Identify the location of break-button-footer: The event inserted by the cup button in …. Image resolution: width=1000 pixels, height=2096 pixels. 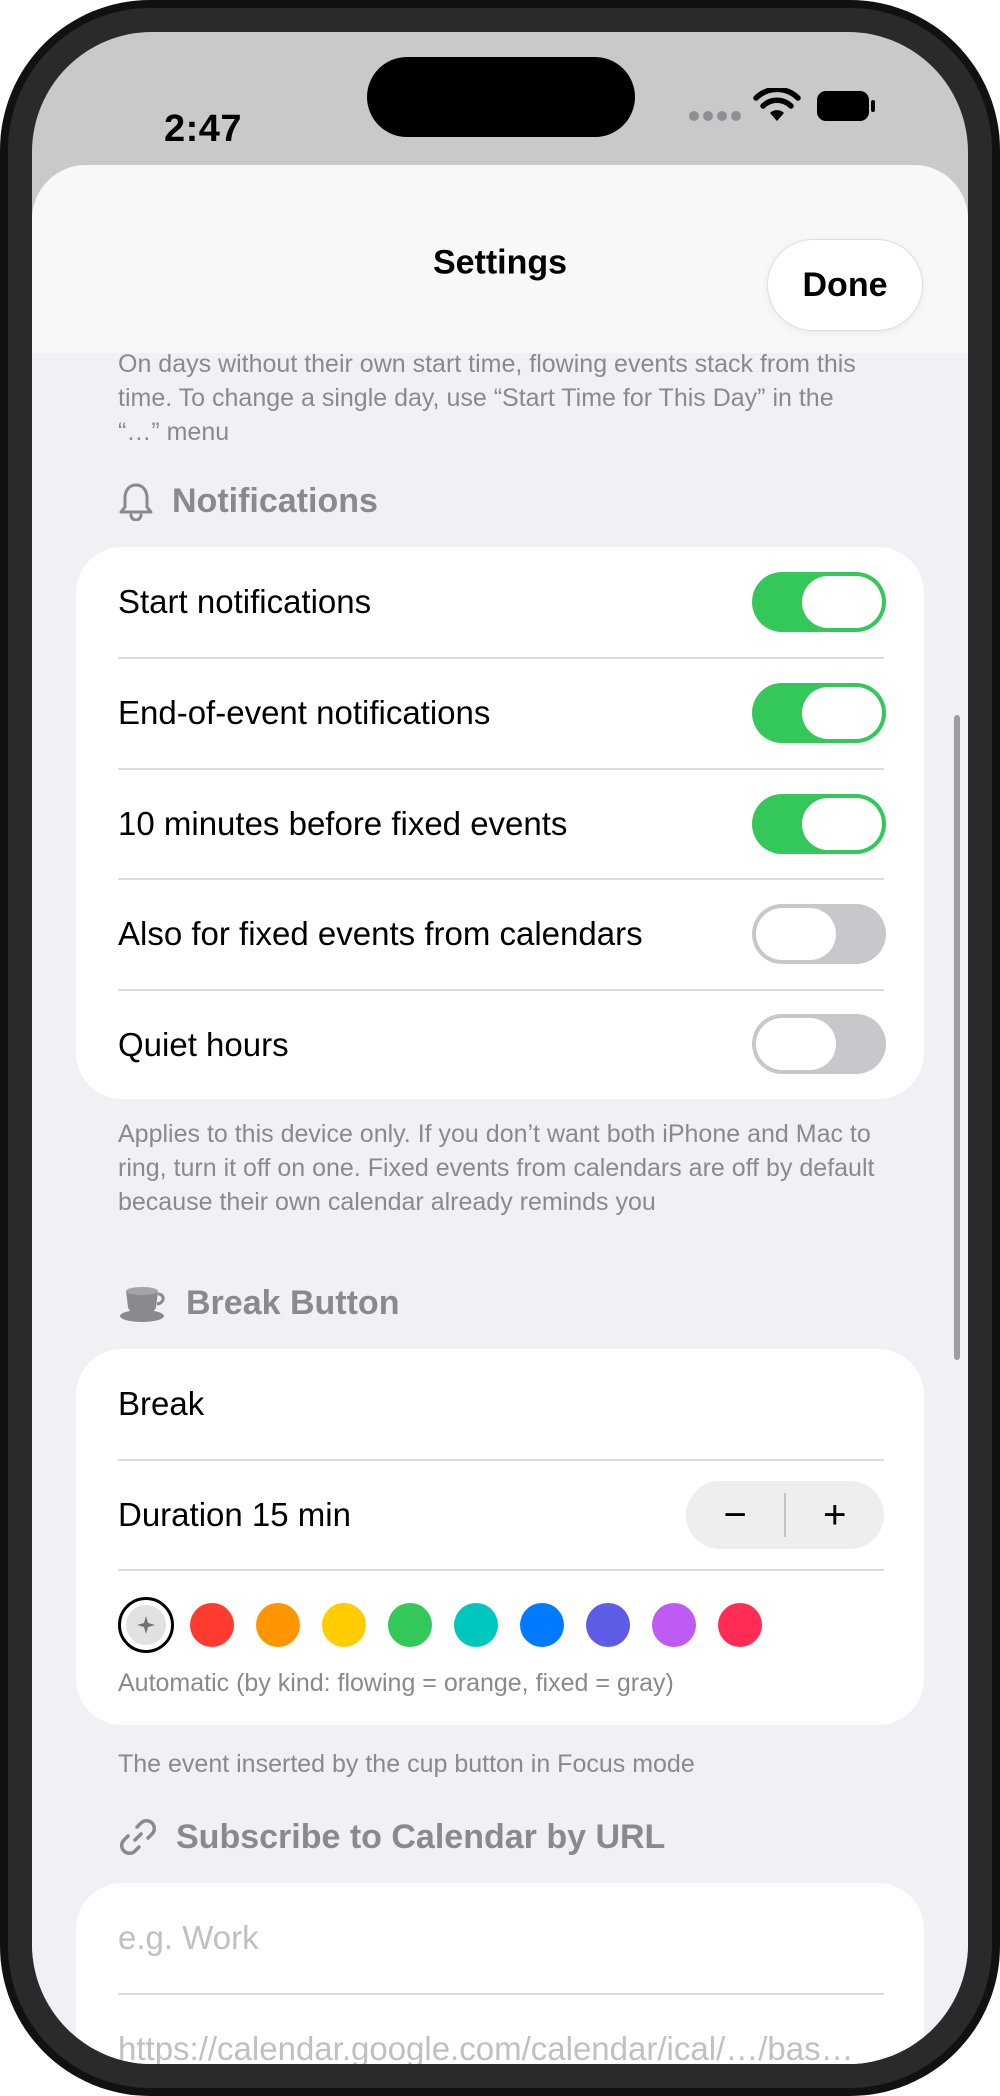
(406, 1764).